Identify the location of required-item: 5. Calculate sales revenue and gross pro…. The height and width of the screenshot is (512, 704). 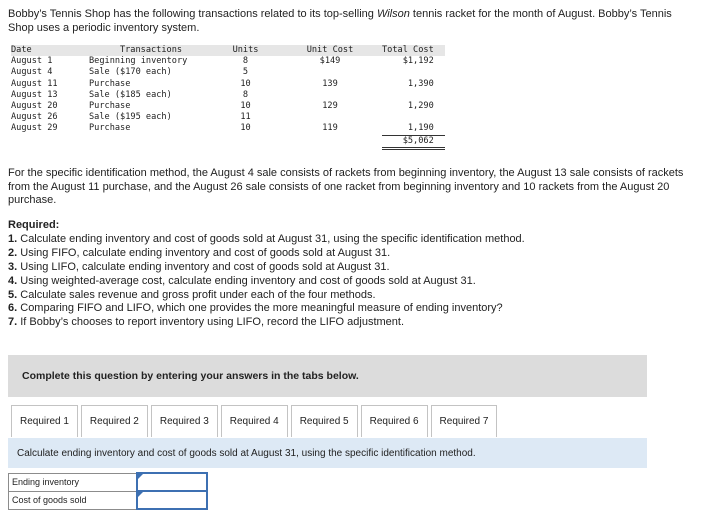
(192, 294).